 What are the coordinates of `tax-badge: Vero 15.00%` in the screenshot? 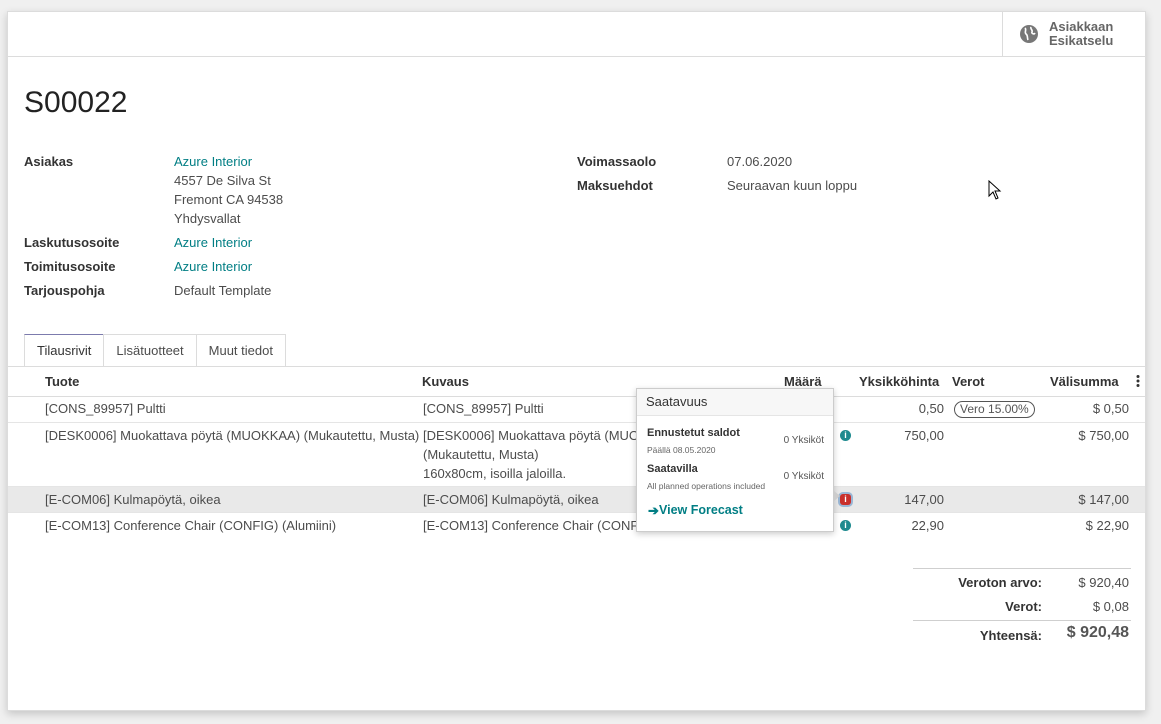 It's located at (994, 409).